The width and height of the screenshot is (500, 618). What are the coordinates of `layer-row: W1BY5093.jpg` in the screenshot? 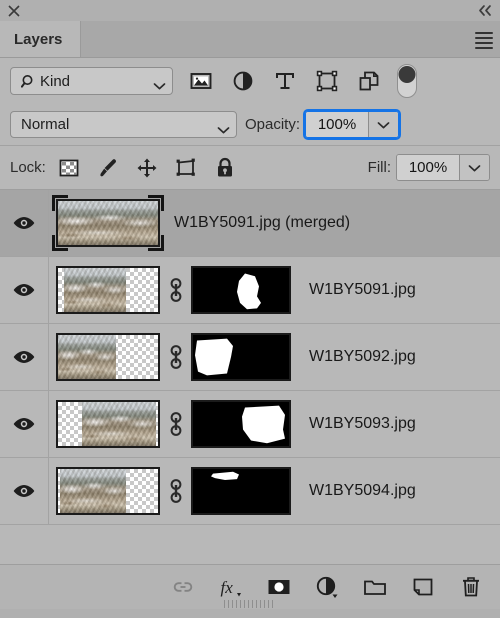 It's located at (250, 424).